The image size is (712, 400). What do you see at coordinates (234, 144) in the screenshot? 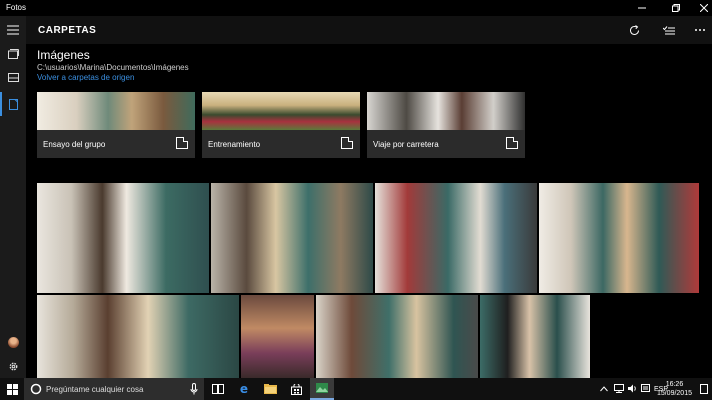
I see `subfolder-label: Entrenamiento` at bounding box center [234, 144].